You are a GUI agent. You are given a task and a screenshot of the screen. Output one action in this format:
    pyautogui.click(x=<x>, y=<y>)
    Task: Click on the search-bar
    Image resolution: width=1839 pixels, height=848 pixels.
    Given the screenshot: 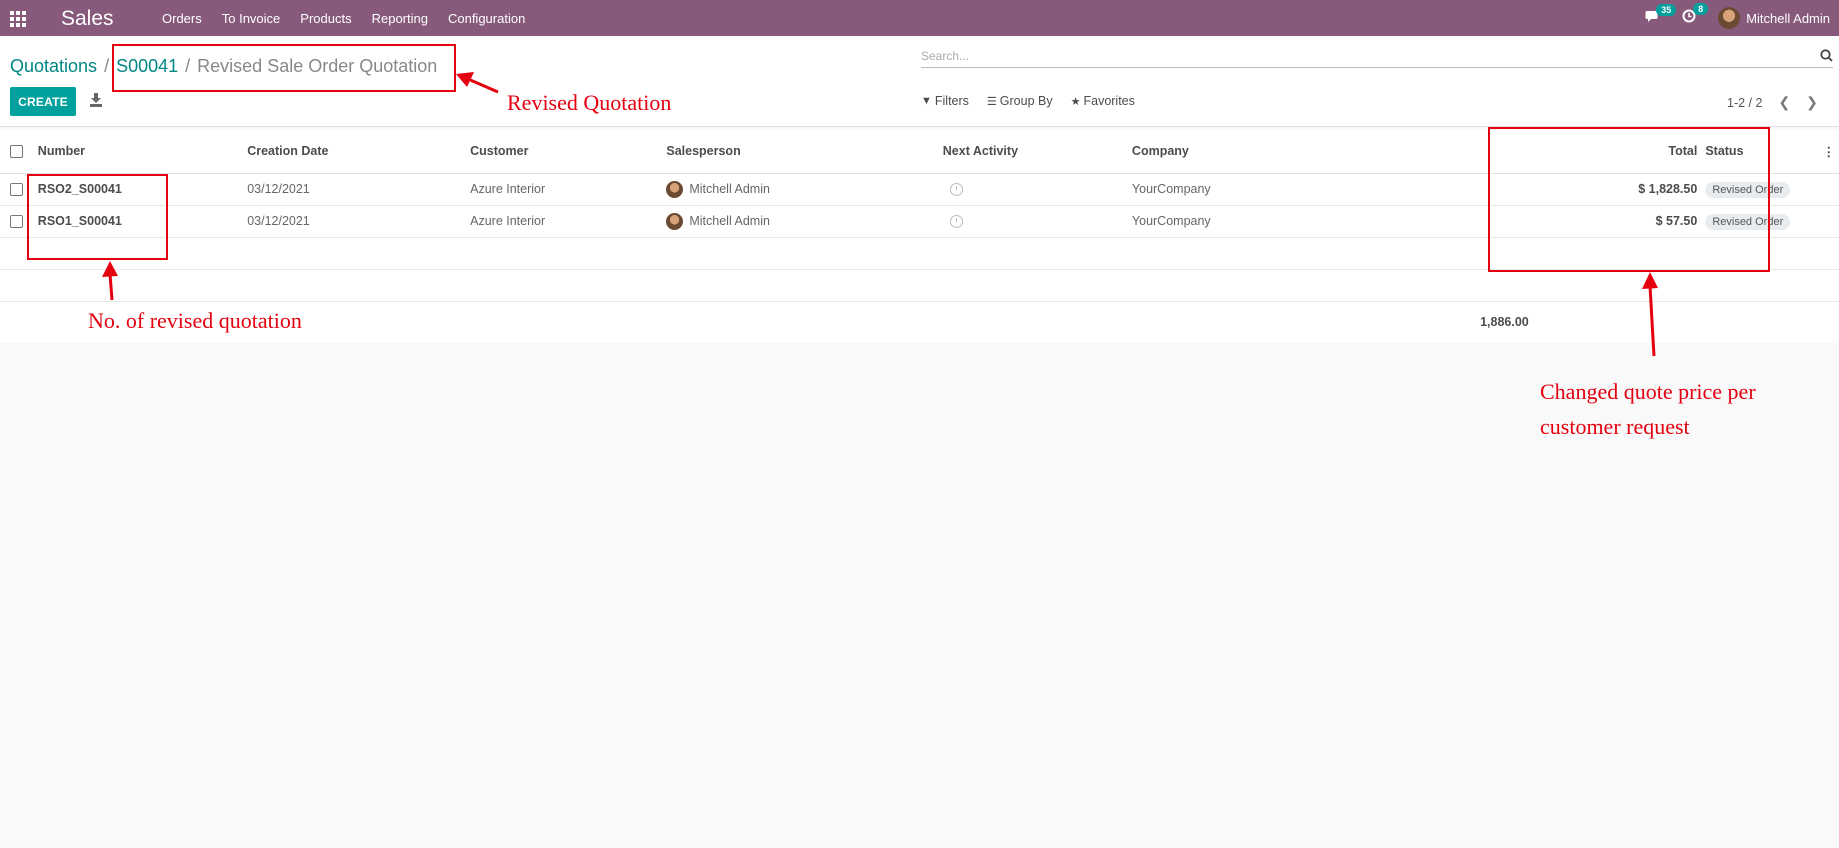 What is the action you would take?
    pyautogui.click(x=1377, y=57)
    